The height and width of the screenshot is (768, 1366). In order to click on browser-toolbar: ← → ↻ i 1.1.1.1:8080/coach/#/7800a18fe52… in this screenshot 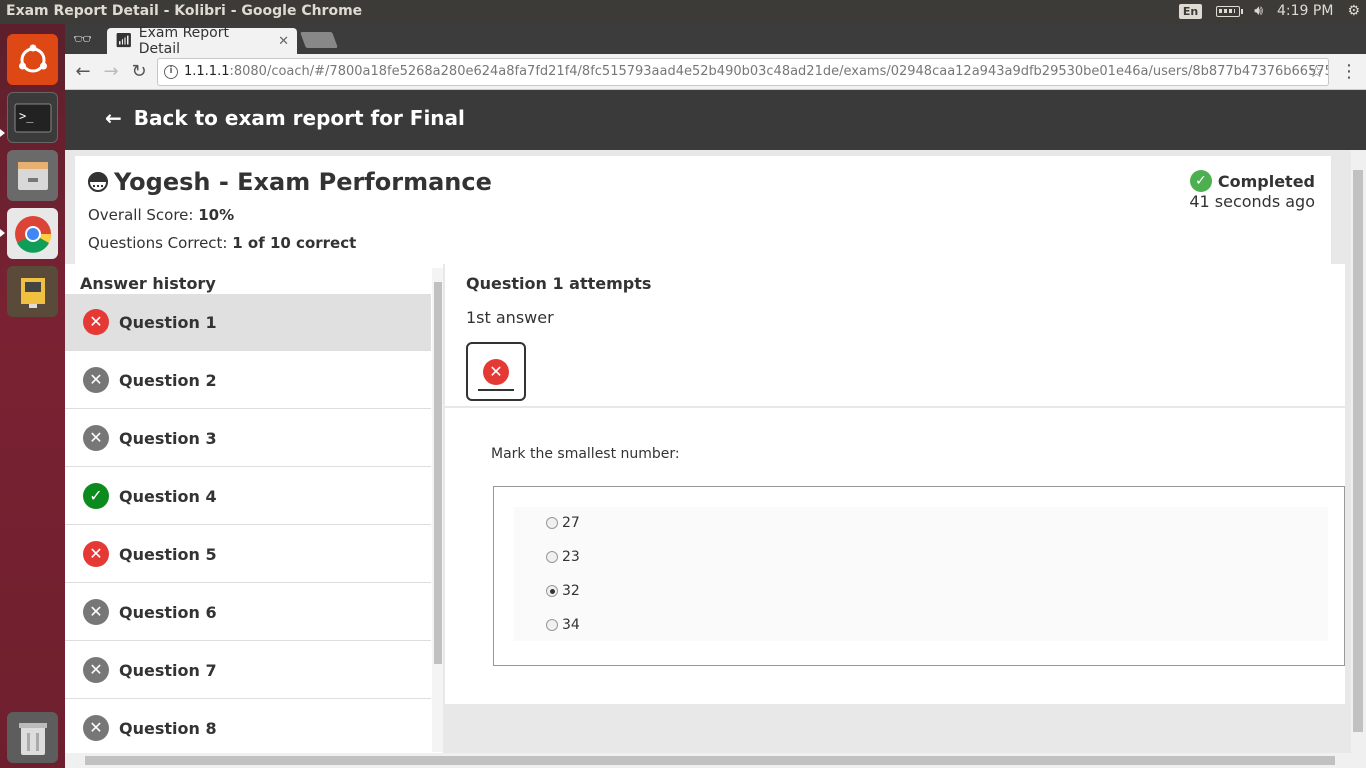, I will do `click(715, 72)`.